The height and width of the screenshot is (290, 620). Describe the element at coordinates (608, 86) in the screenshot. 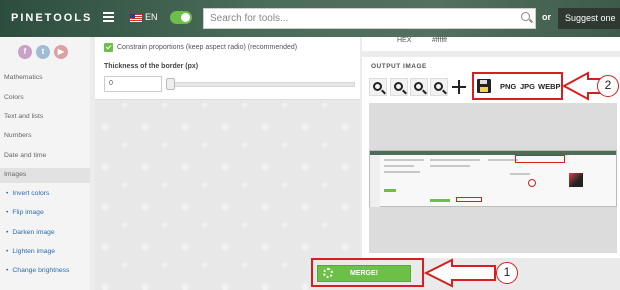

I see `annotation-label-2: 2` at that location.